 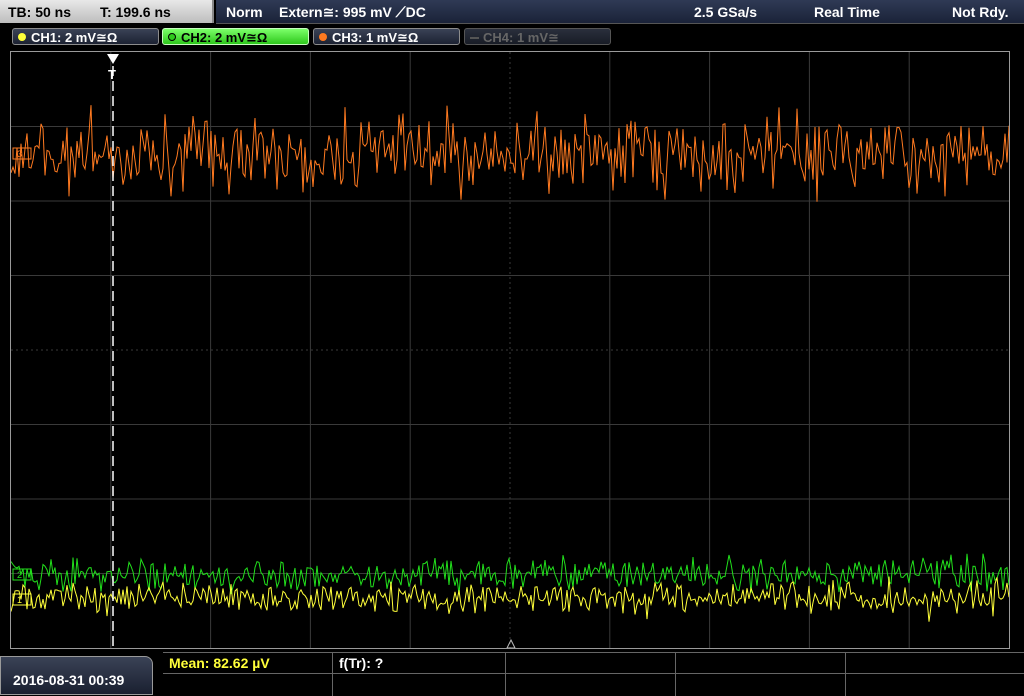 I want to click on ch2-marker-text: 2, so click(x=19, y=575).